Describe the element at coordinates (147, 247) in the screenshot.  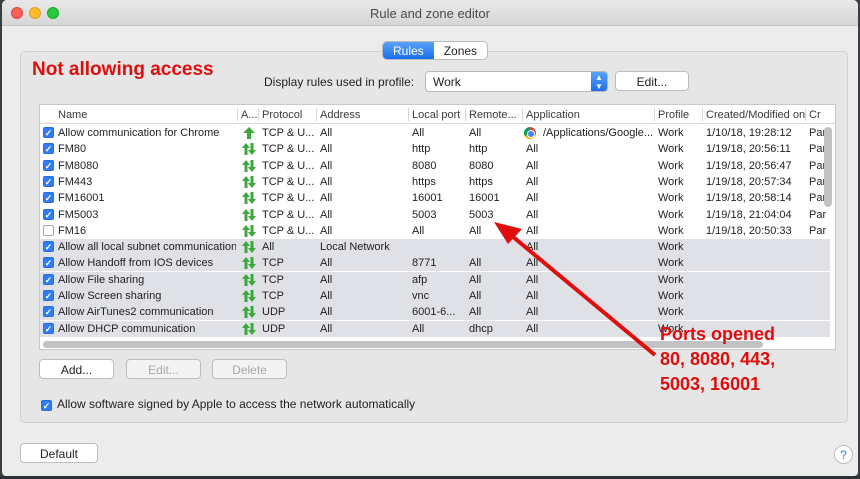
I see `rule-name: Allow all local subnet communication` at that location.